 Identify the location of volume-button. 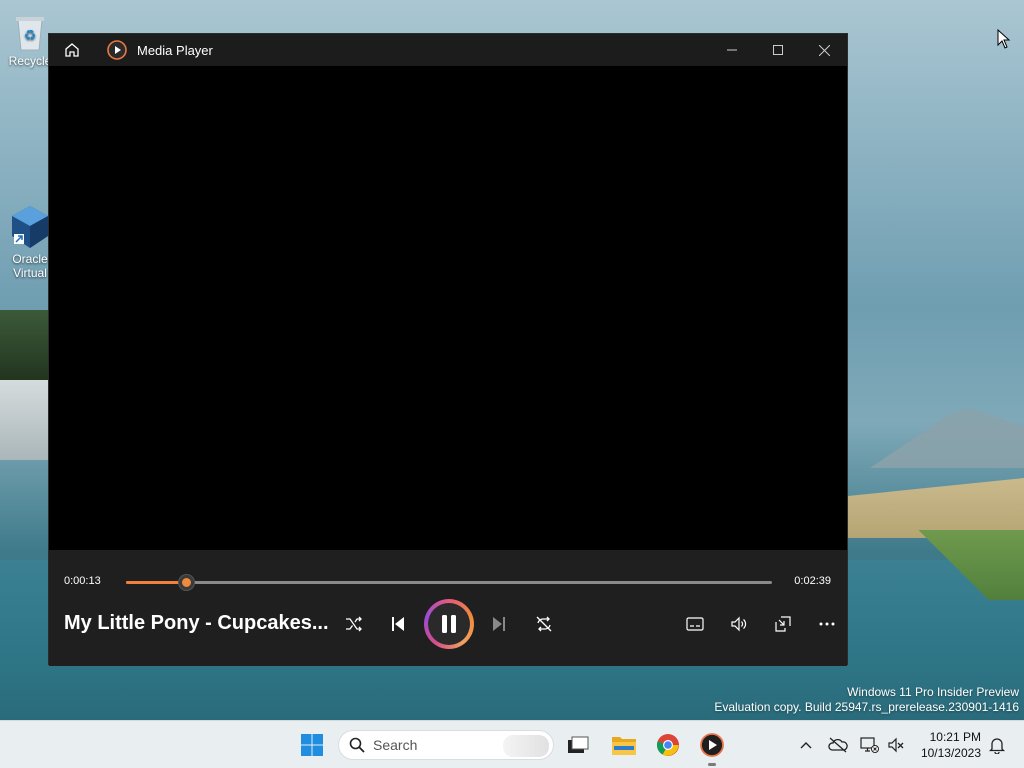
(739, 624).